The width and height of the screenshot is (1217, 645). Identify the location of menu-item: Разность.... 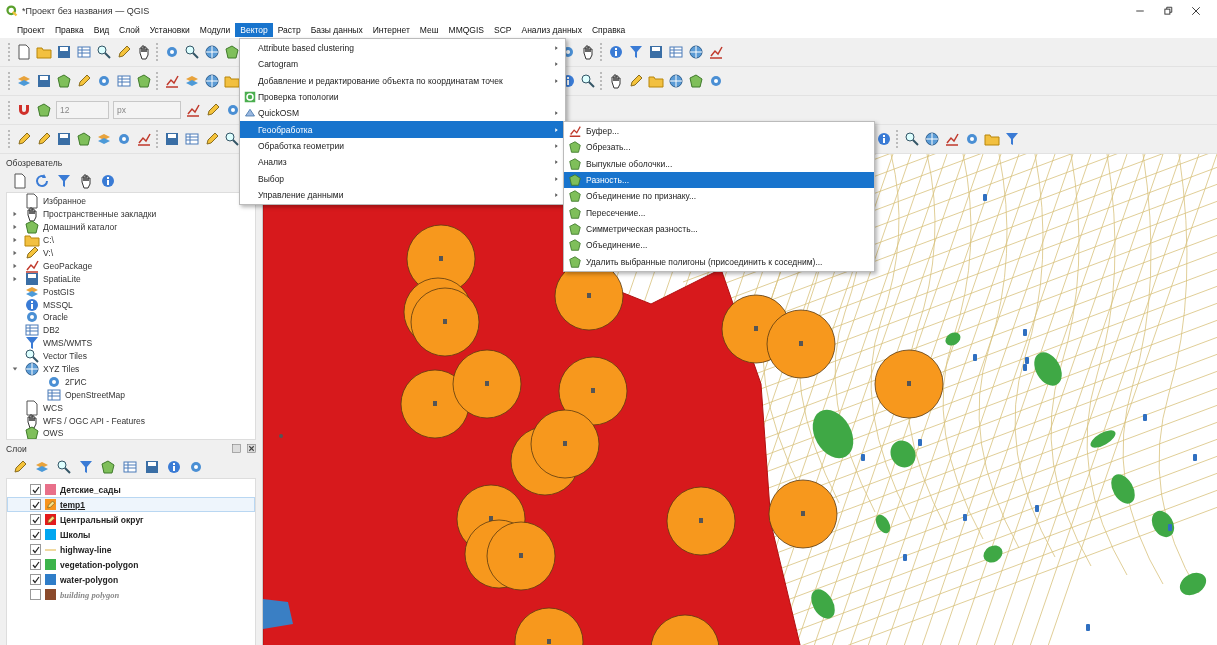
(719, 180).